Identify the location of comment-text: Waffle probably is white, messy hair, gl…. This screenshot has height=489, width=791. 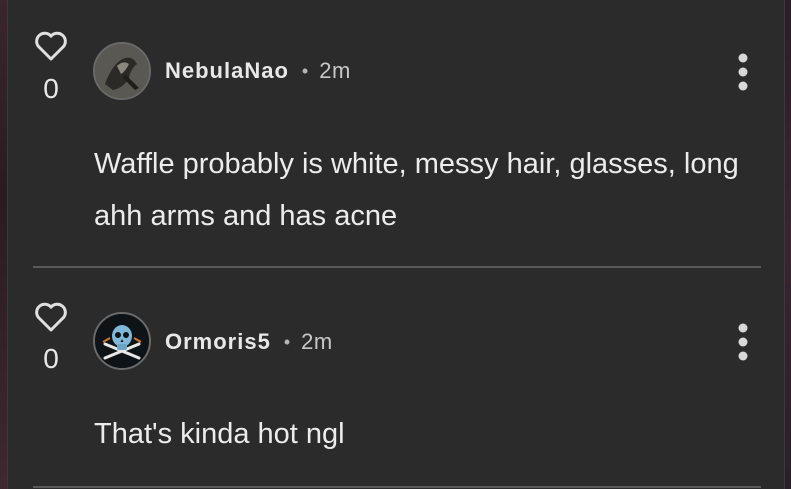
(416, 190).